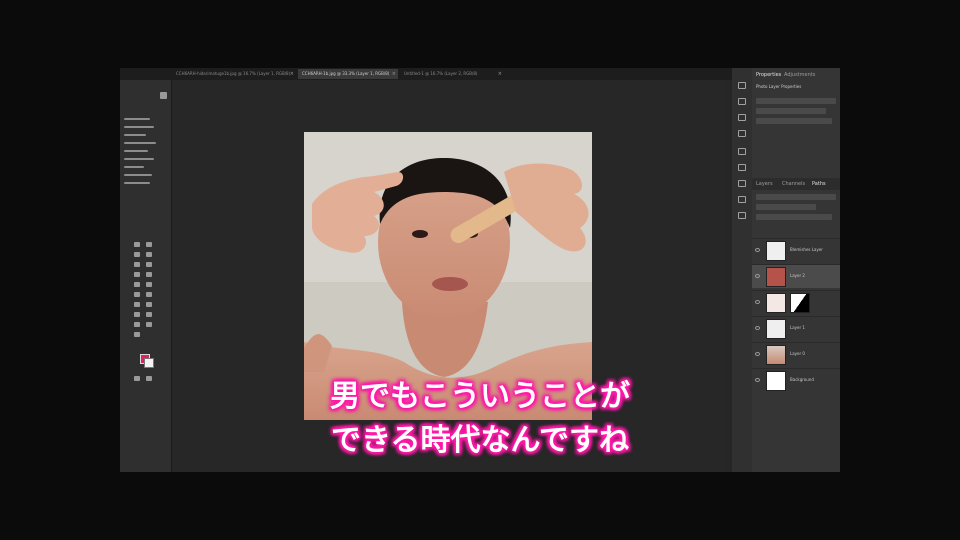 The image size is (960, 540). I want to click on info-icon, so click(742, 183).